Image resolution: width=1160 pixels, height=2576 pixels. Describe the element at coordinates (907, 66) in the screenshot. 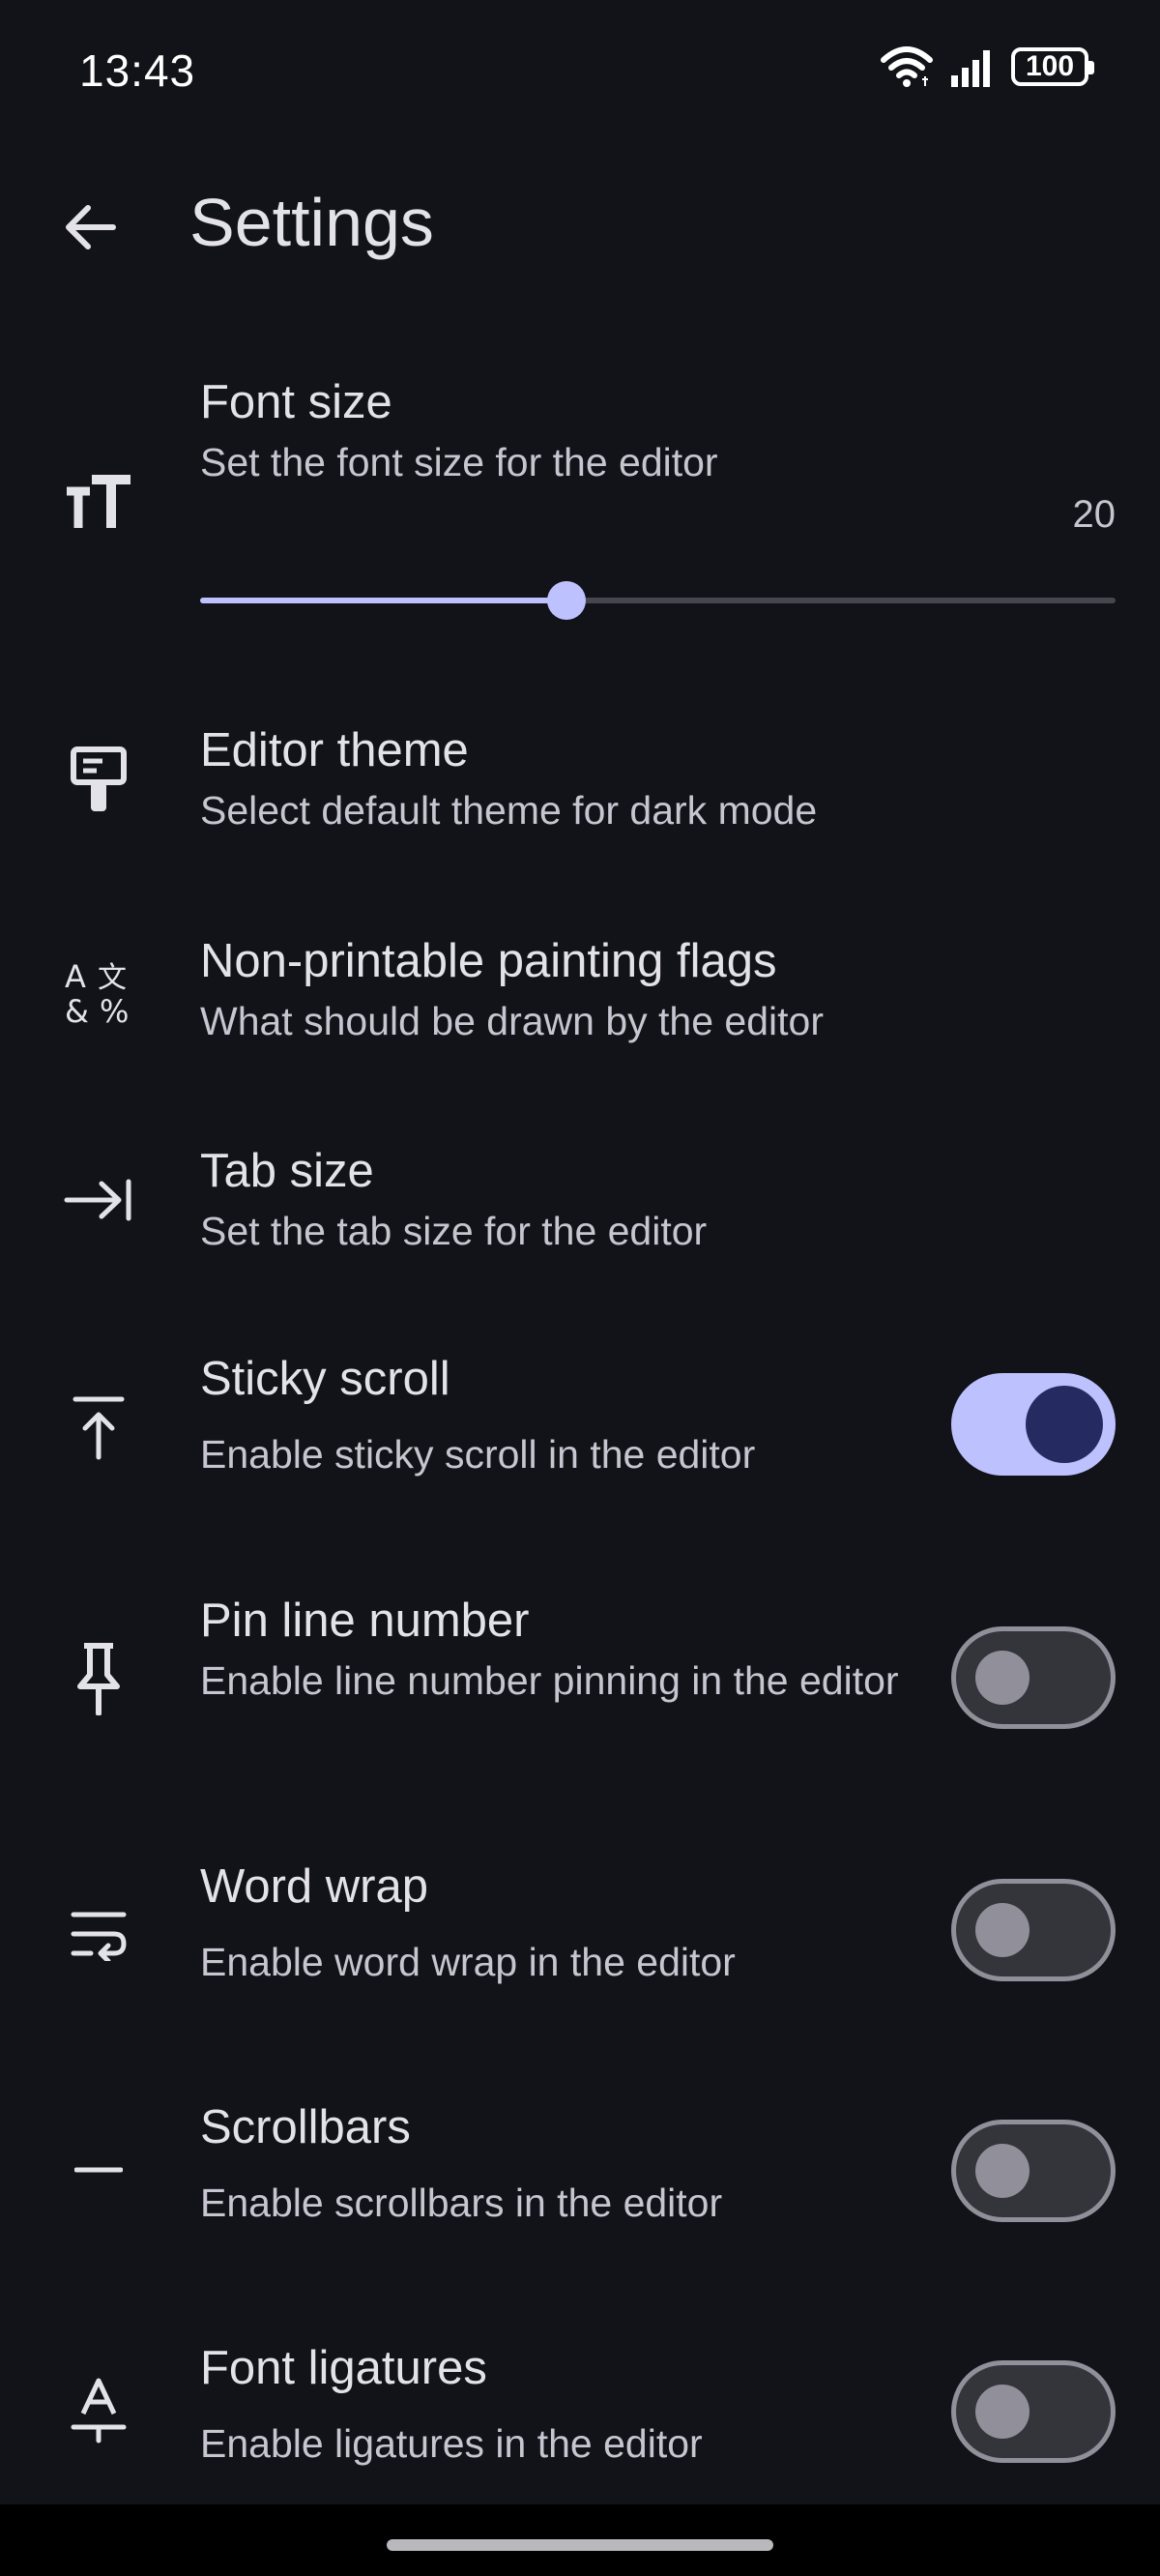

I see `wifi-icon` at that location.